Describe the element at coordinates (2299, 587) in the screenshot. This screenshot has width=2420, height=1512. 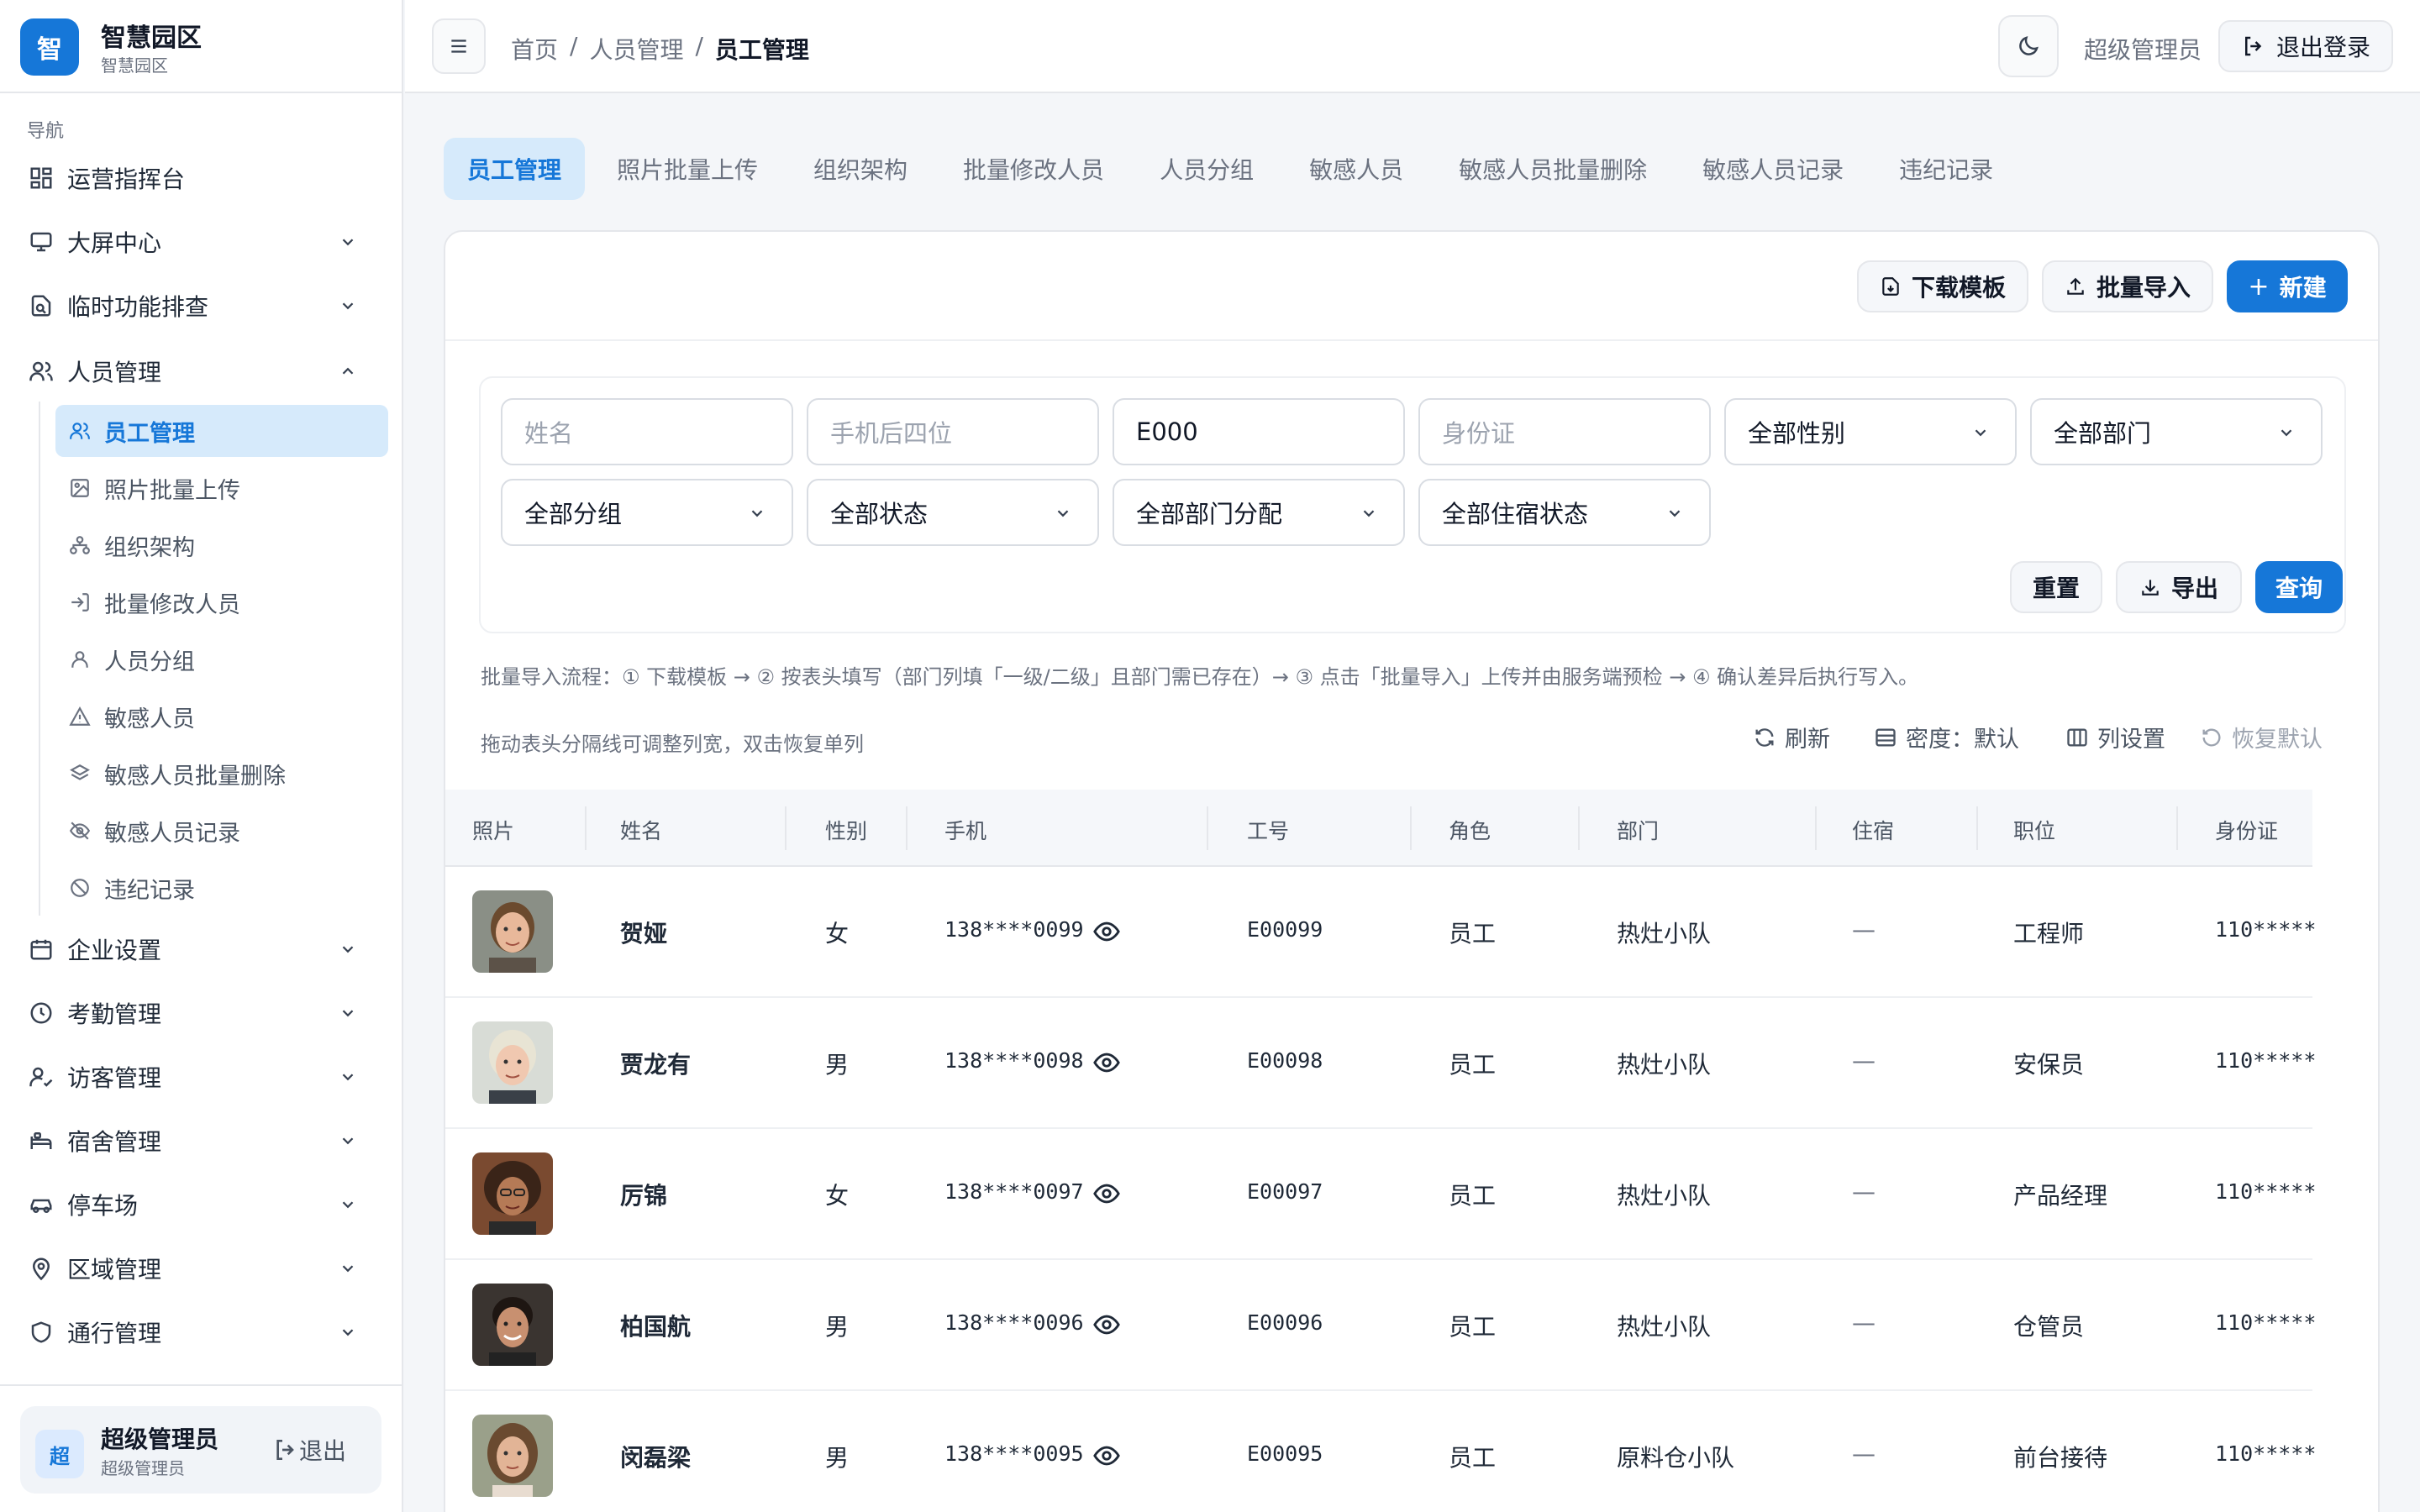
I see `query-button: 查询` at that location.